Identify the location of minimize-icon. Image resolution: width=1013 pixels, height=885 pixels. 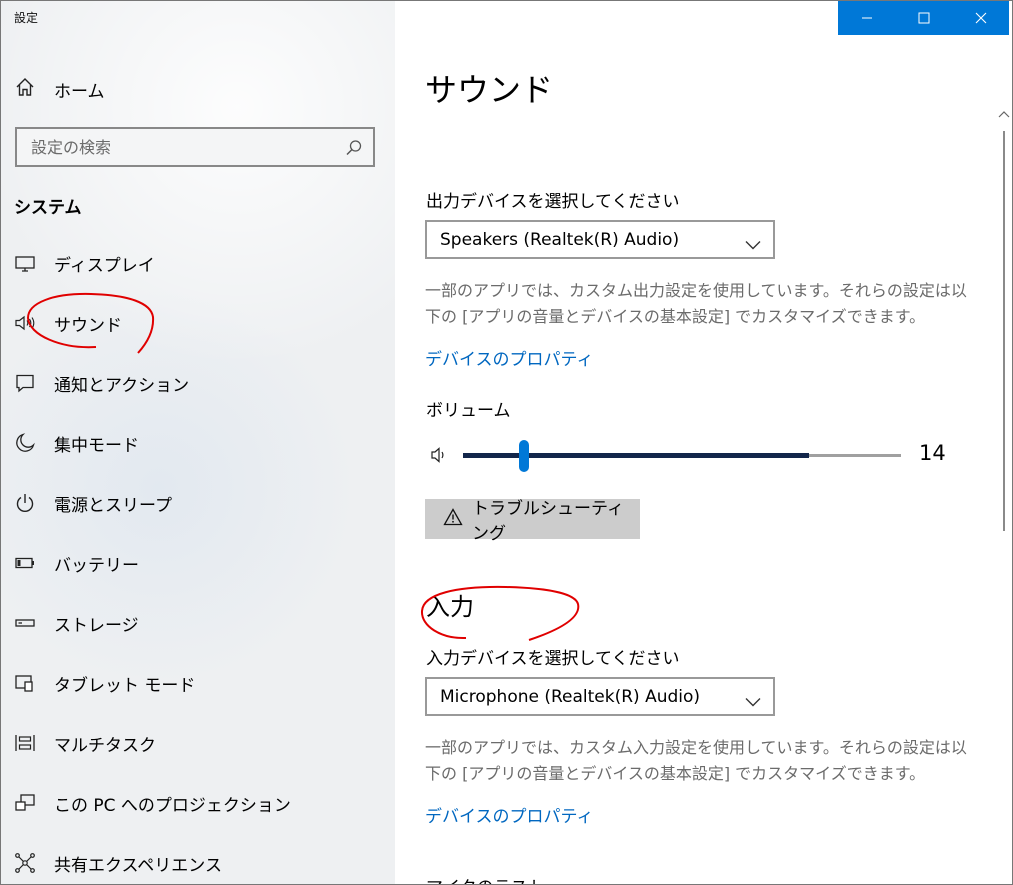
(867, 18).